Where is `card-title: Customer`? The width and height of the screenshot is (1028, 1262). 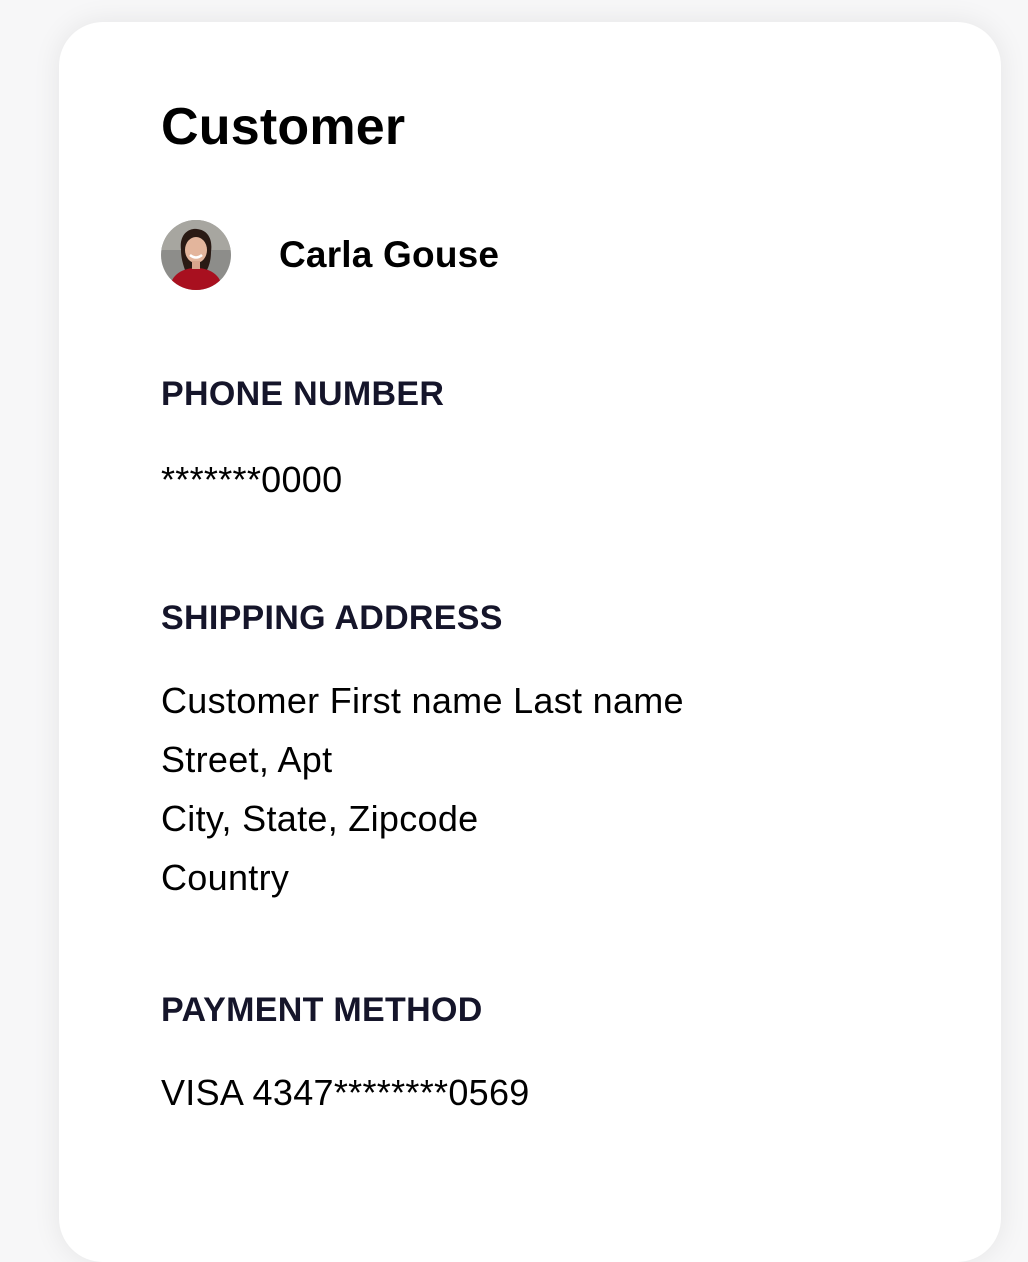
card-title: Customer is located at coordinates (283, 127).